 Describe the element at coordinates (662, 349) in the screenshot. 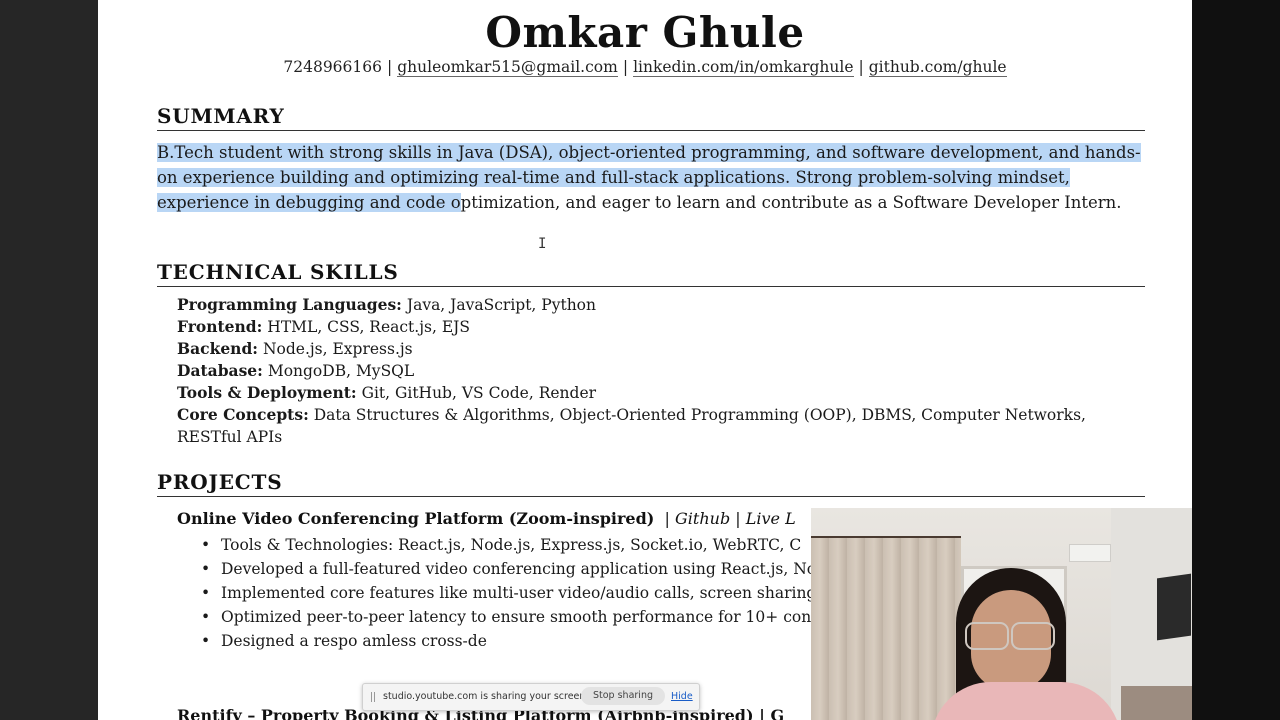

I see `skill-row: Backend: Node.js, Express.js` at that location.